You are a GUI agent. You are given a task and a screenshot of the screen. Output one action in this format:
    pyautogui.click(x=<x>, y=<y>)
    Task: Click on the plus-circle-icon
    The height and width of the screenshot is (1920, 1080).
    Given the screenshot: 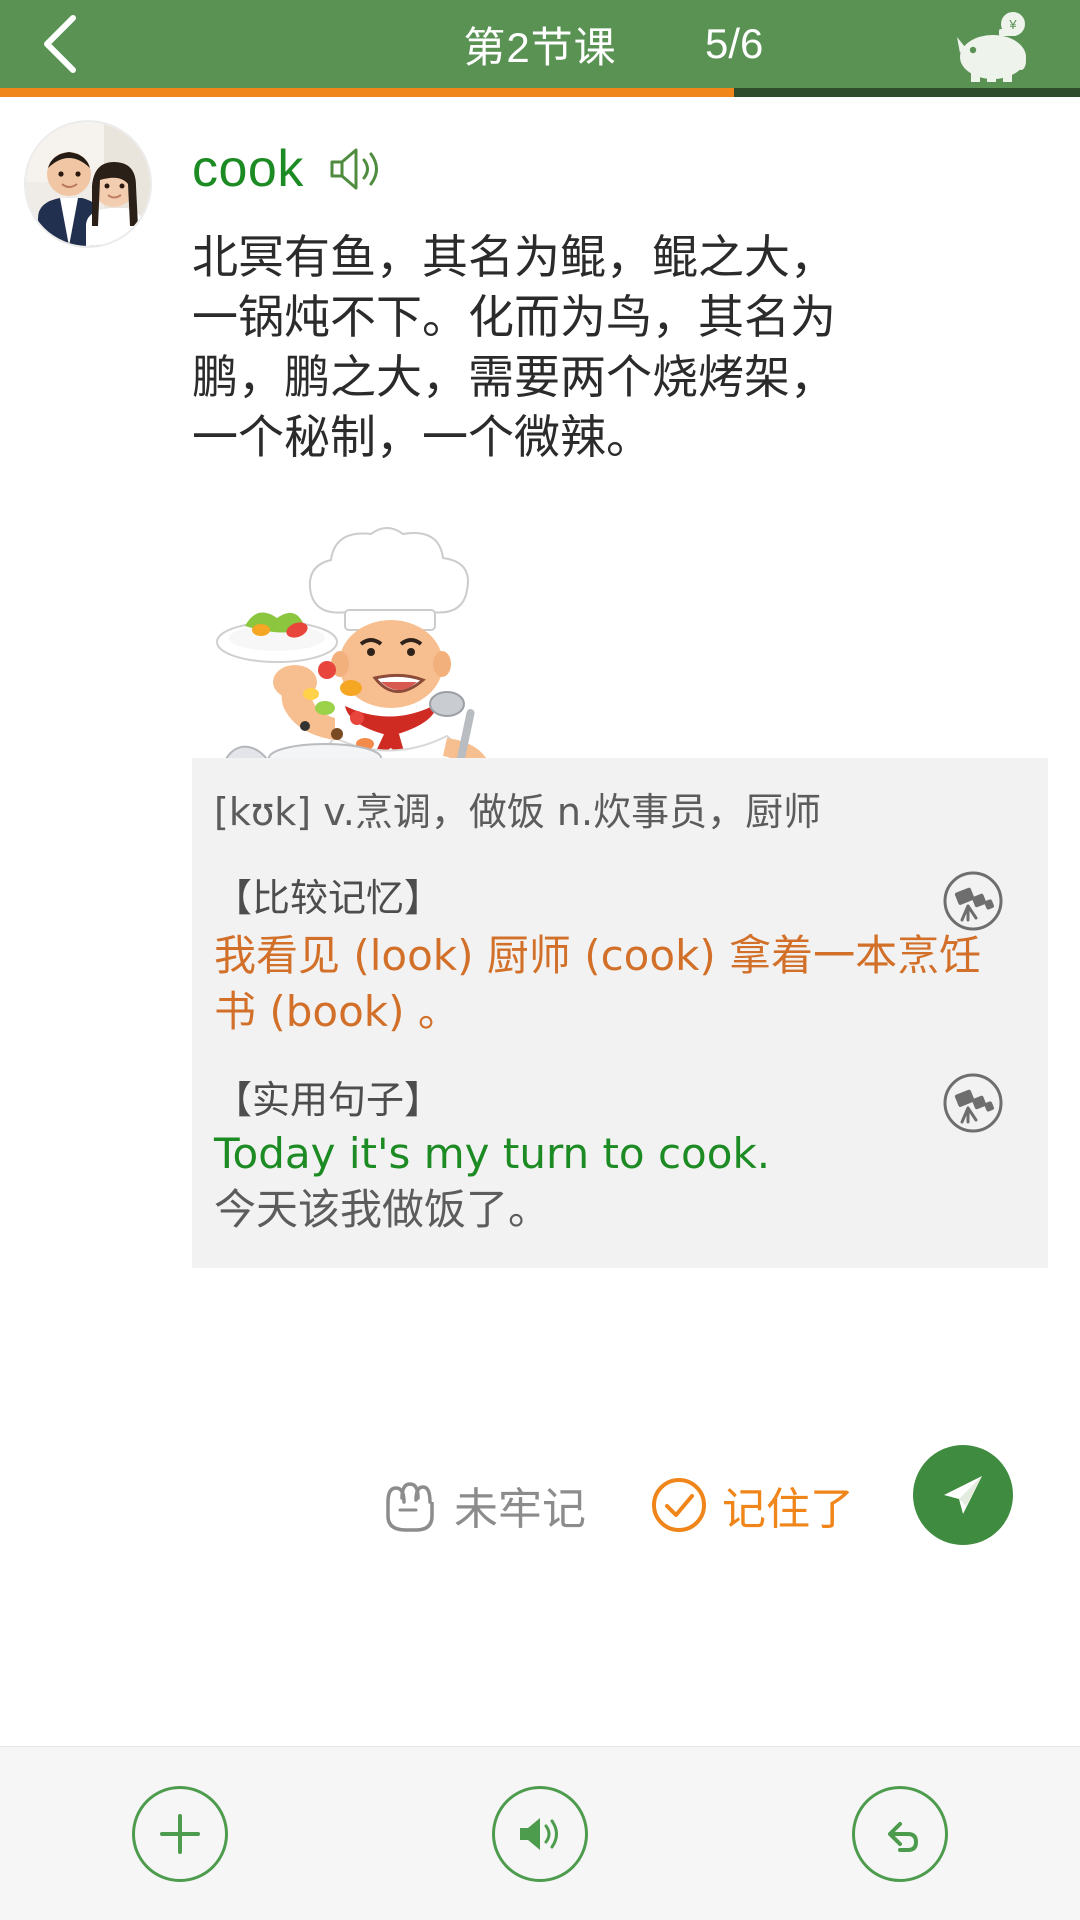 What is the action you would take?
    pyautogui.click(x=180, y=1833)
    